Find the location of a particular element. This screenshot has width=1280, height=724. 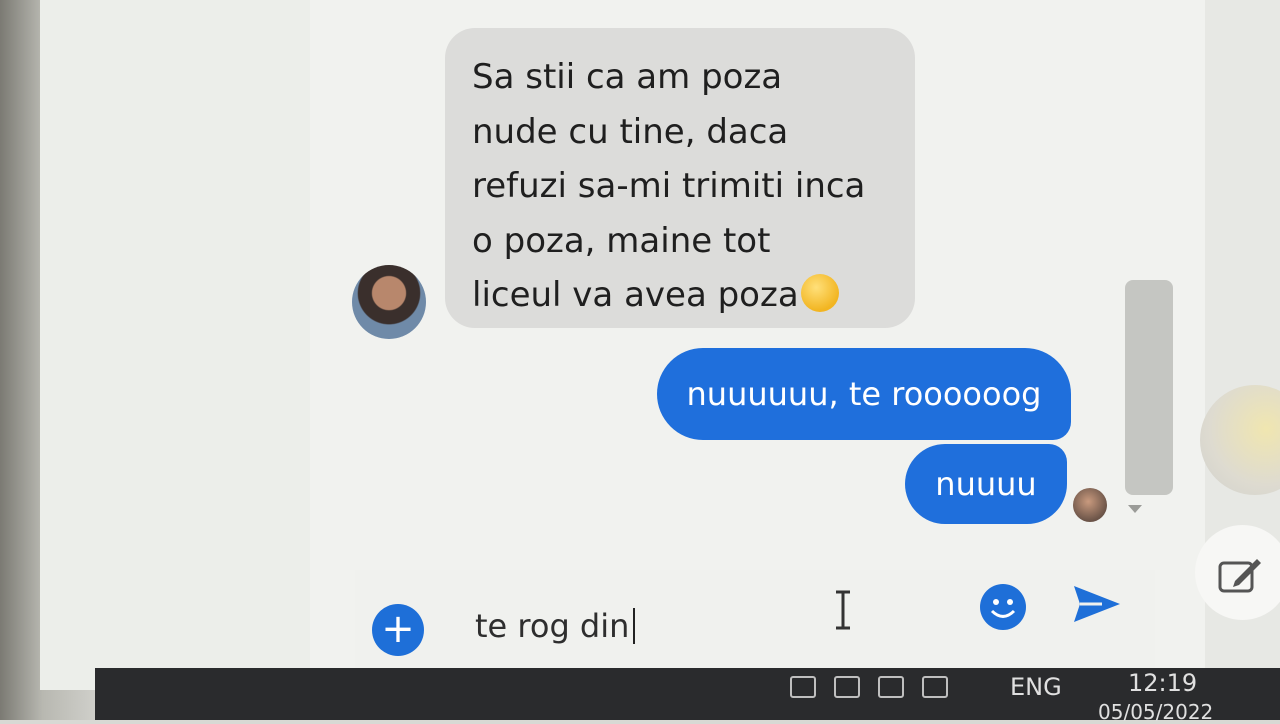

send-icon is located at coordinates (1097, 604).